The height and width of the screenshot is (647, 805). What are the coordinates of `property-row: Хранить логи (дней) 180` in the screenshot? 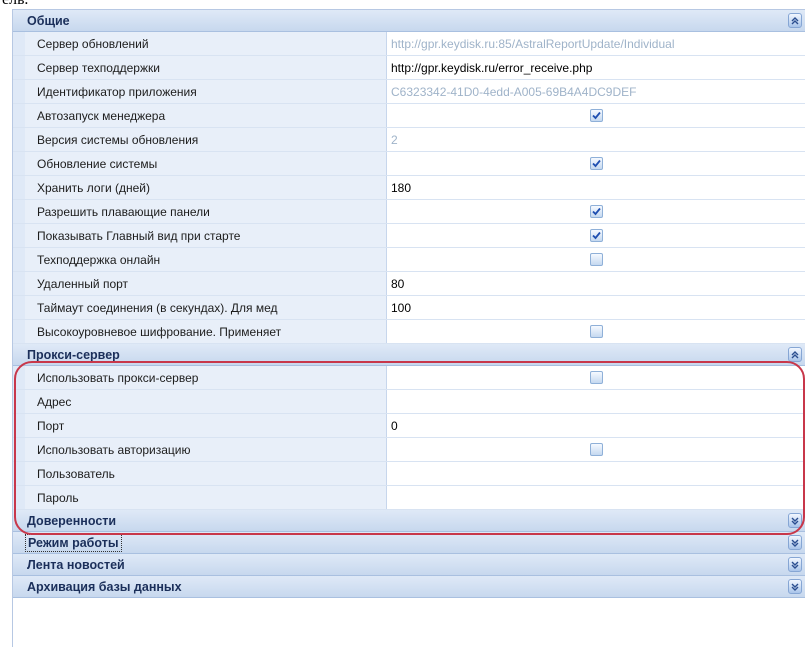 It's located at (409, 188).